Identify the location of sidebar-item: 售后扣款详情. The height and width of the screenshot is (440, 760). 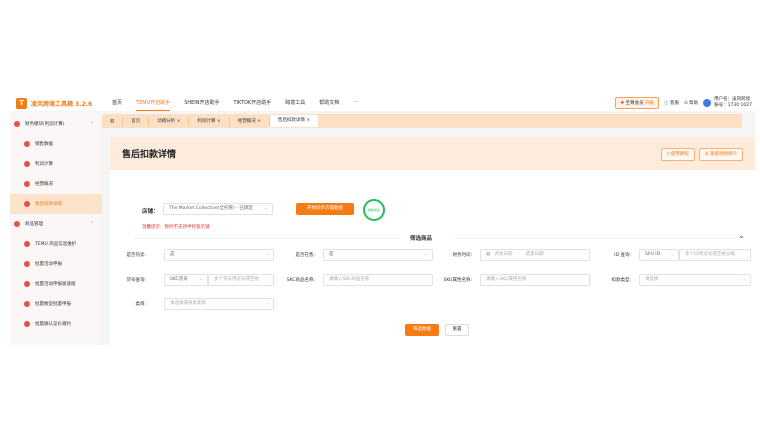
(56, 204).